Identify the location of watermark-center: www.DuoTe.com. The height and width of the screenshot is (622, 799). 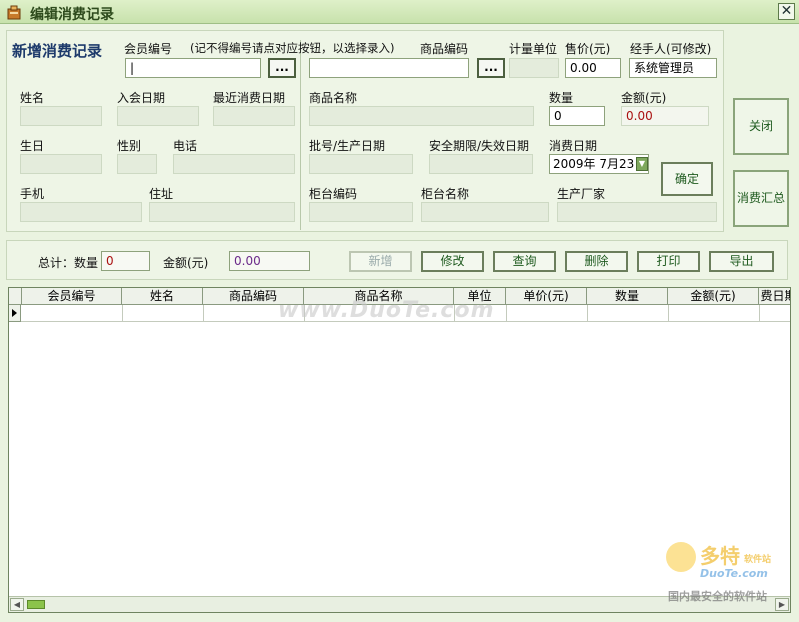
(386, 310).